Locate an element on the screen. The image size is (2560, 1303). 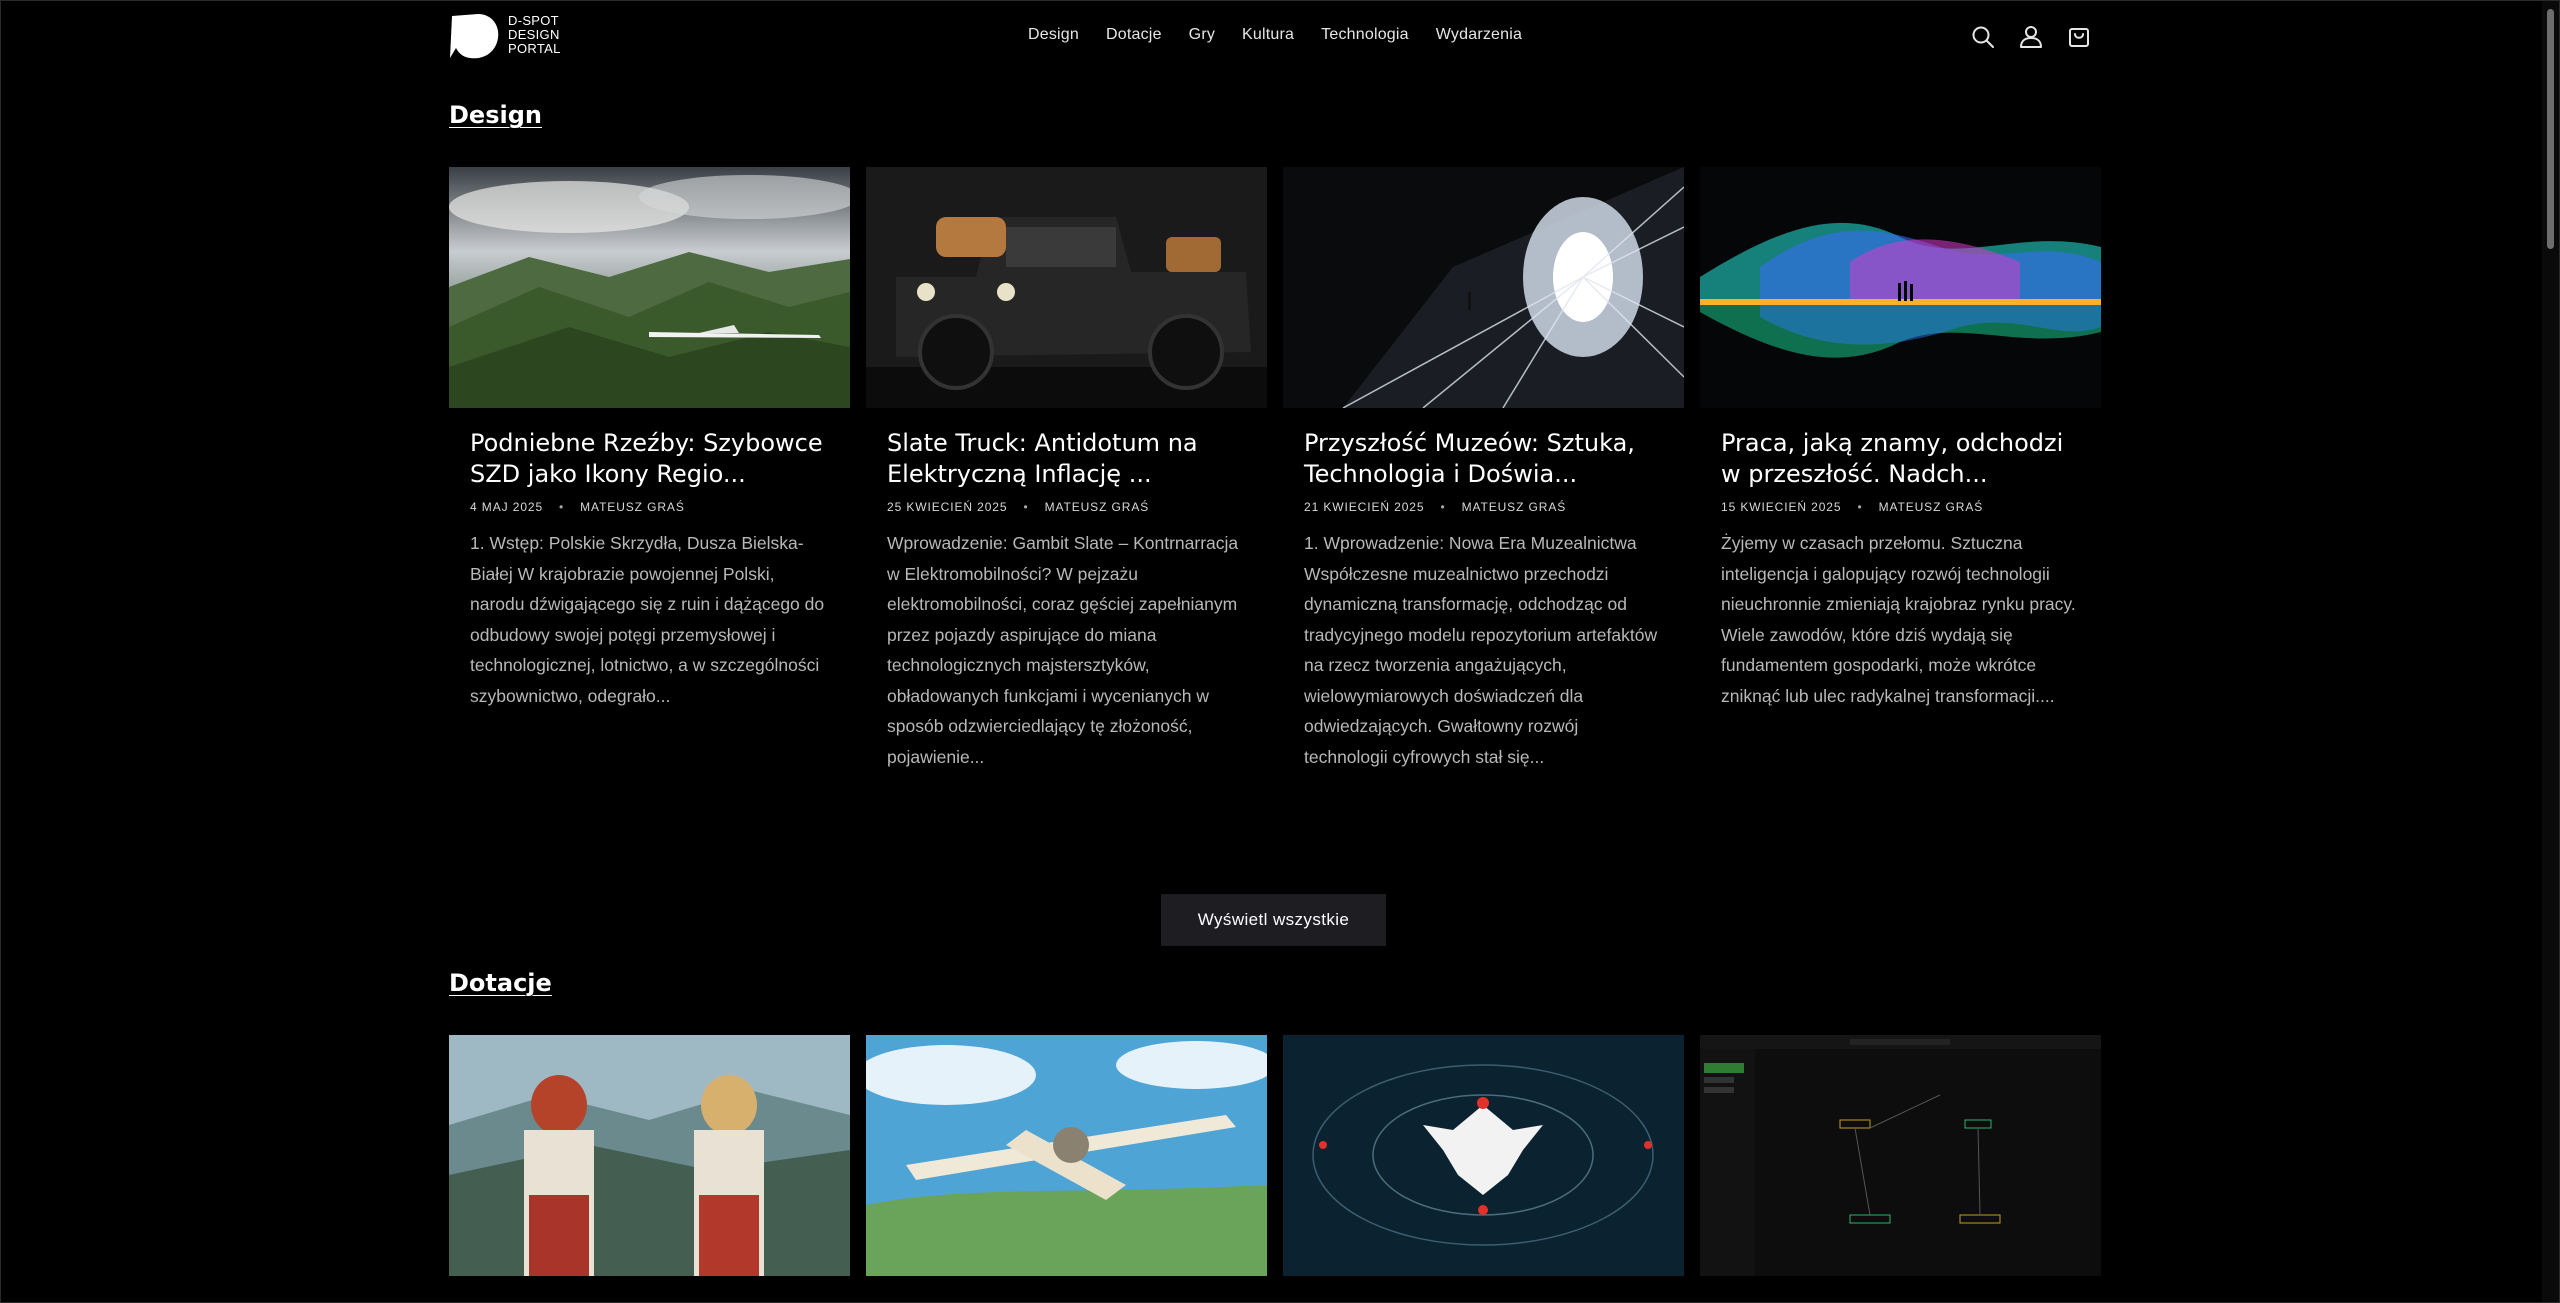
nav-link-dotacje: Dotacje is located at coordinates (1134, 35).